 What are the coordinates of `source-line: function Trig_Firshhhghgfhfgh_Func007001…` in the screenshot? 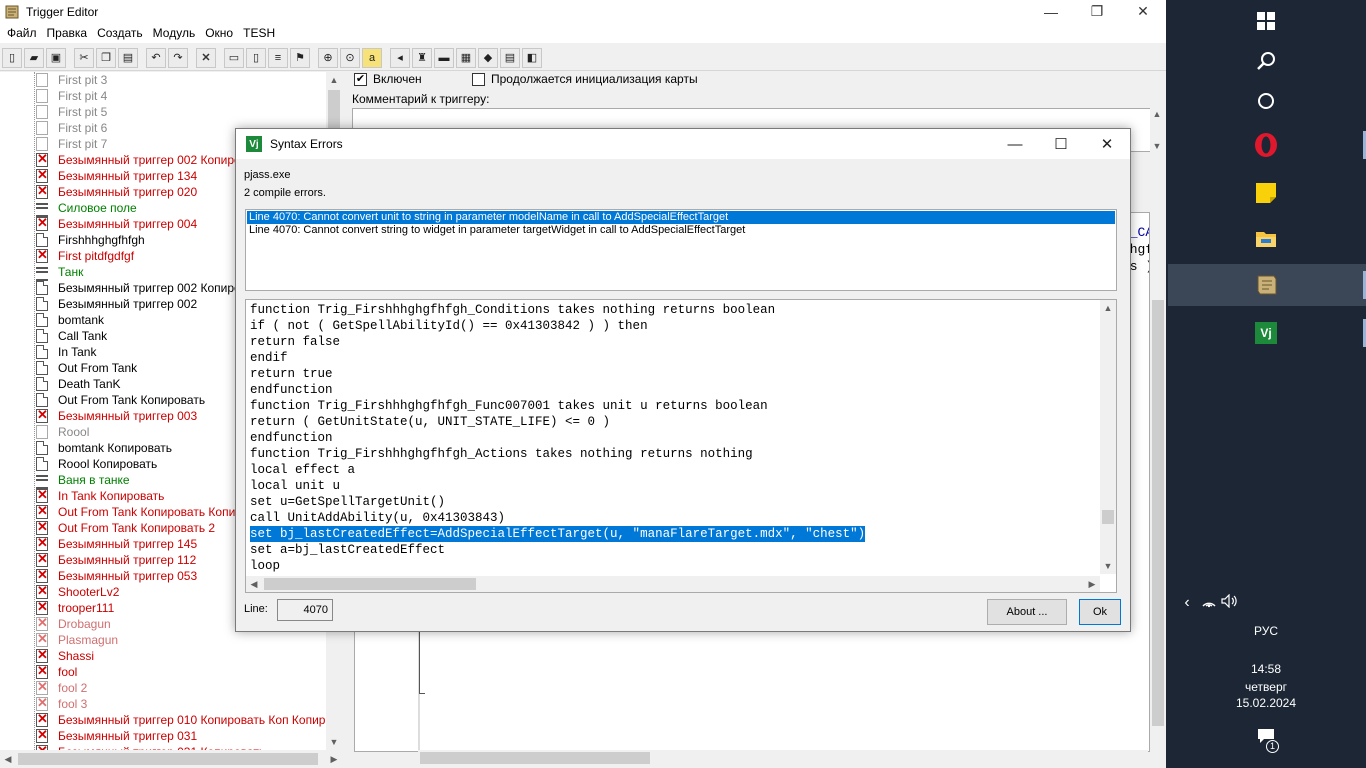 It's located at (509, 406).